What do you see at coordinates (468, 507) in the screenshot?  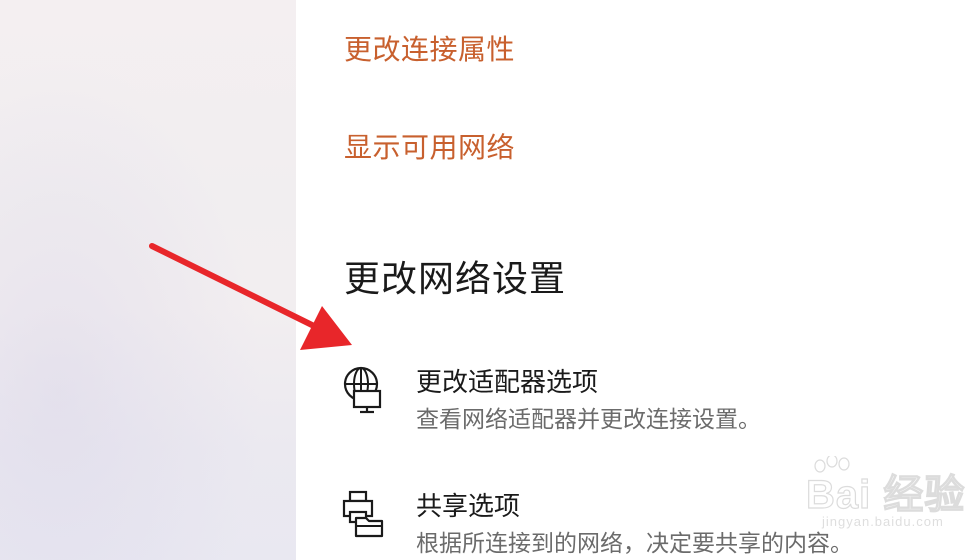 I see `option-title: 共享选项` at bounding box center [468, 507].